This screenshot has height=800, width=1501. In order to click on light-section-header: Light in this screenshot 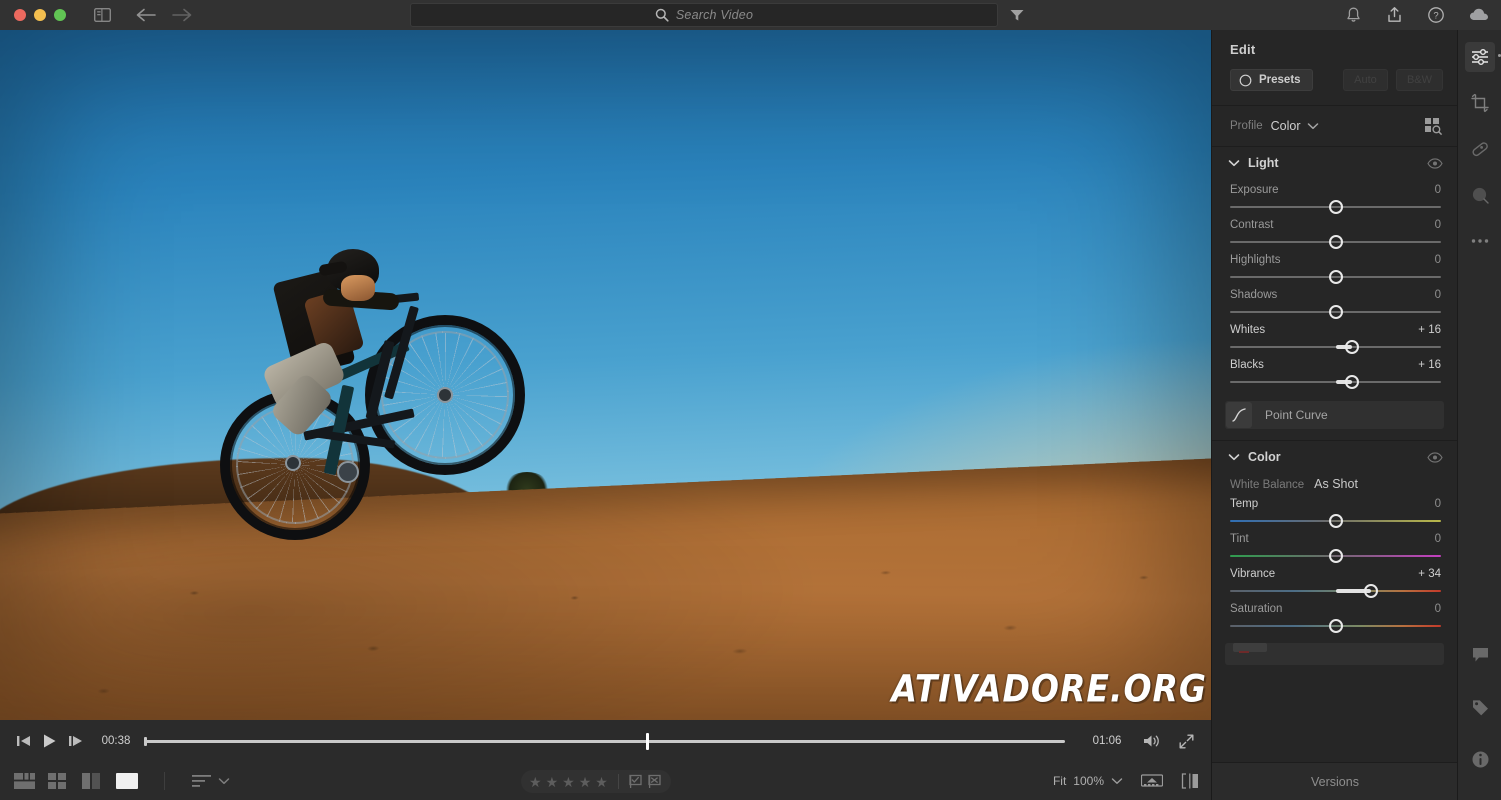, I will do `click(1334, 163)`.